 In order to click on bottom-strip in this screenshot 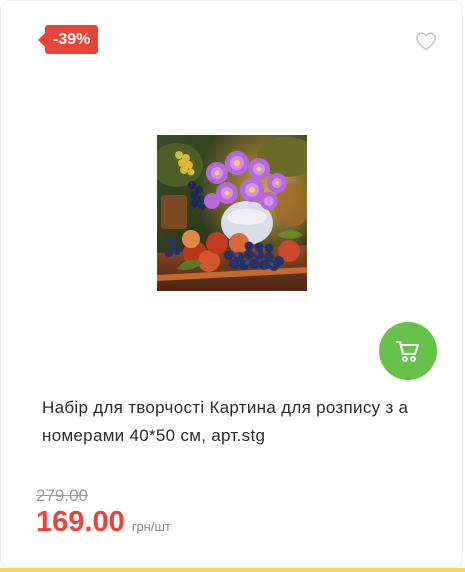, I will do `click(232, 570)`.